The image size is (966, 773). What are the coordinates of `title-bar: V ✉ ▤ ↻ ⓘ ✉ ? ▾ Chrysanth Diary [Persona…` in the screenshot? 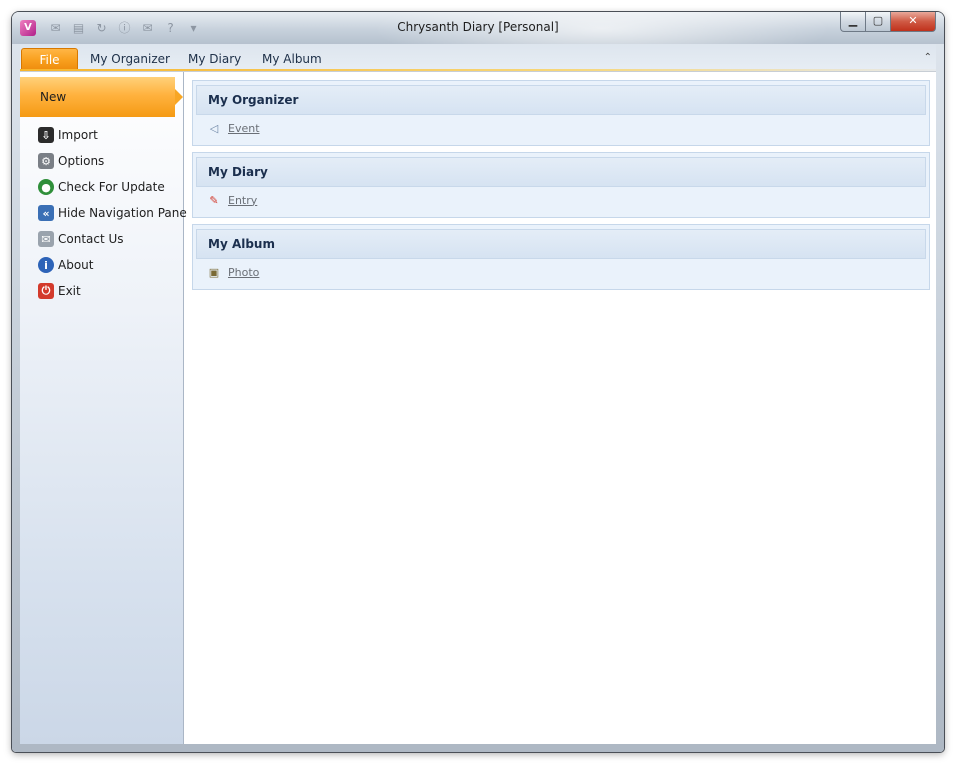 It's located at (478, 40).